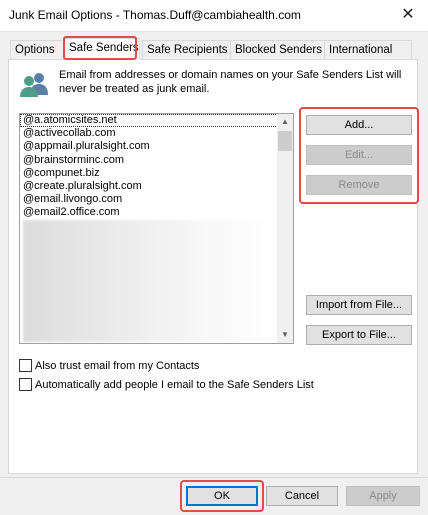 This screenshot has width=428, height=515. I want to click on cancel-button: Cancel, so click(302, 496).